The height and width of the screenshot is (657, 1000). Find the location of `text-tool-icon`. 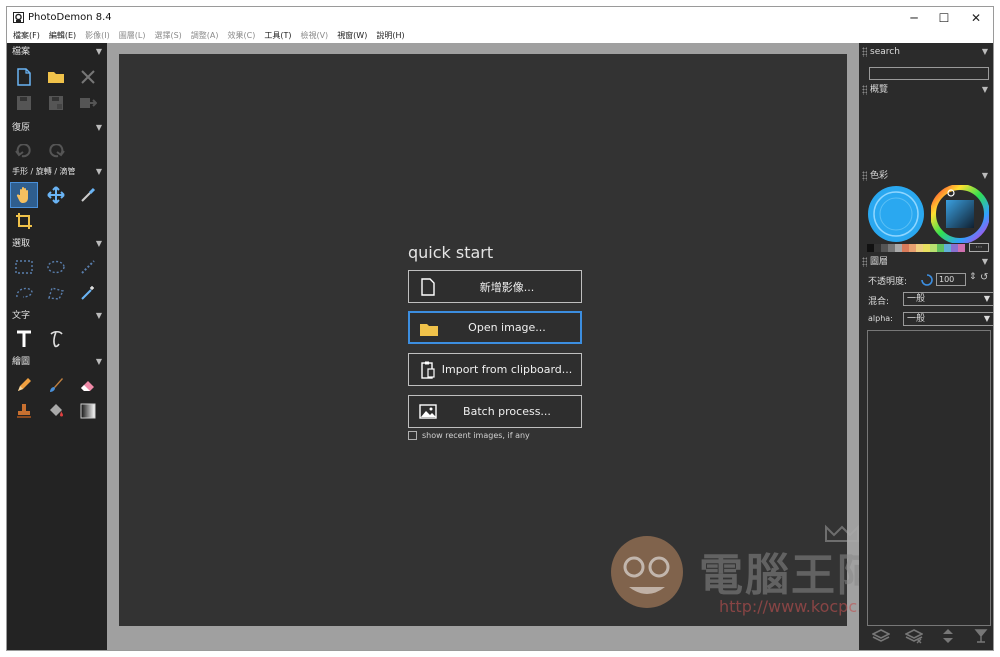

text-tool-icon is located at coordinates (24, 339).